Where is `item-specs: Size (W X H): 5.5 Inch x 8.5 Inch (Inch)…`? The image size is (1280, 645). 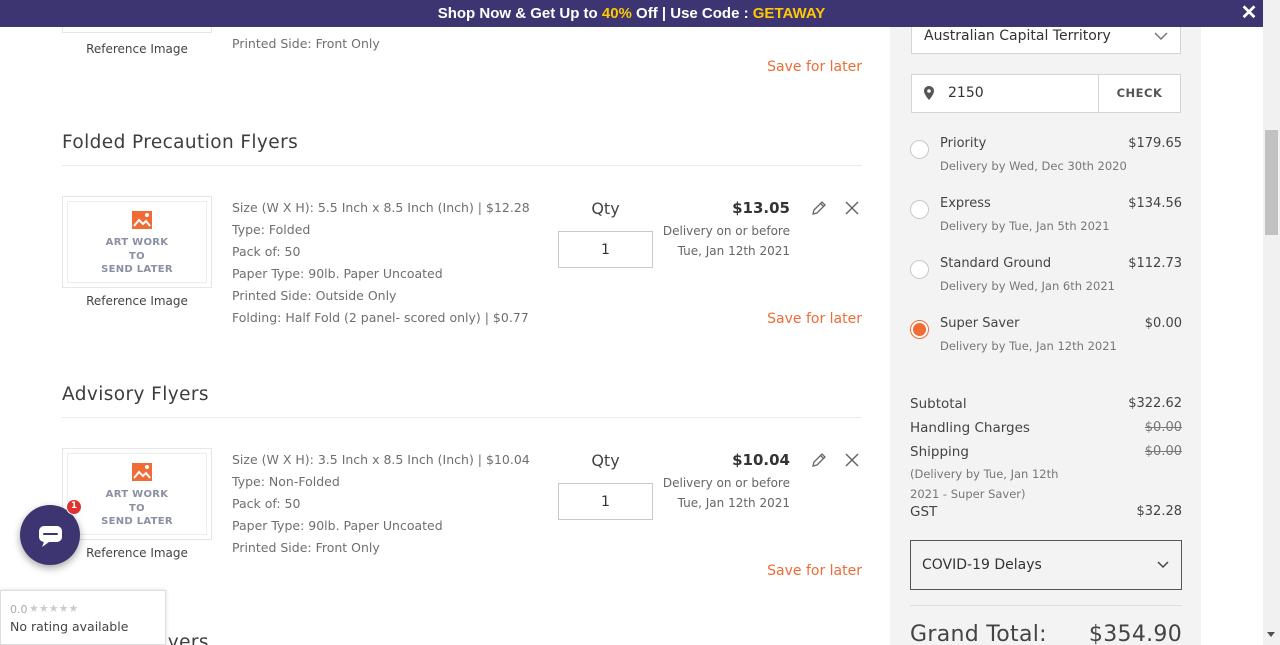 item-specs: Size (W X H): 5.5 Inch x 8.5 Inch (Inch)… is located at coordinates (381, 263).